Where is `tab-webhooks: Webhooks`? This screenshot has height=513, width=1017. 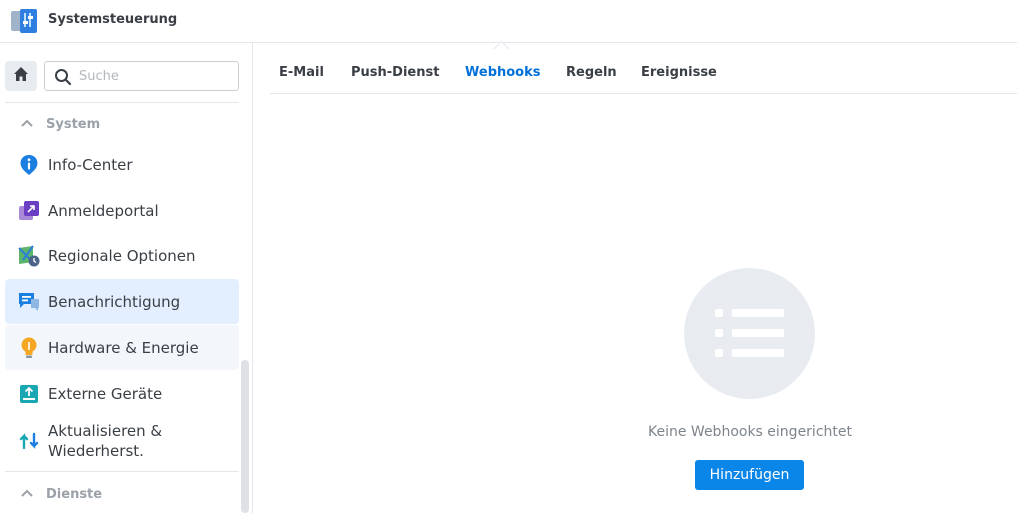
tab-webhooks: Webhooks is located at coordinates (503, 72).